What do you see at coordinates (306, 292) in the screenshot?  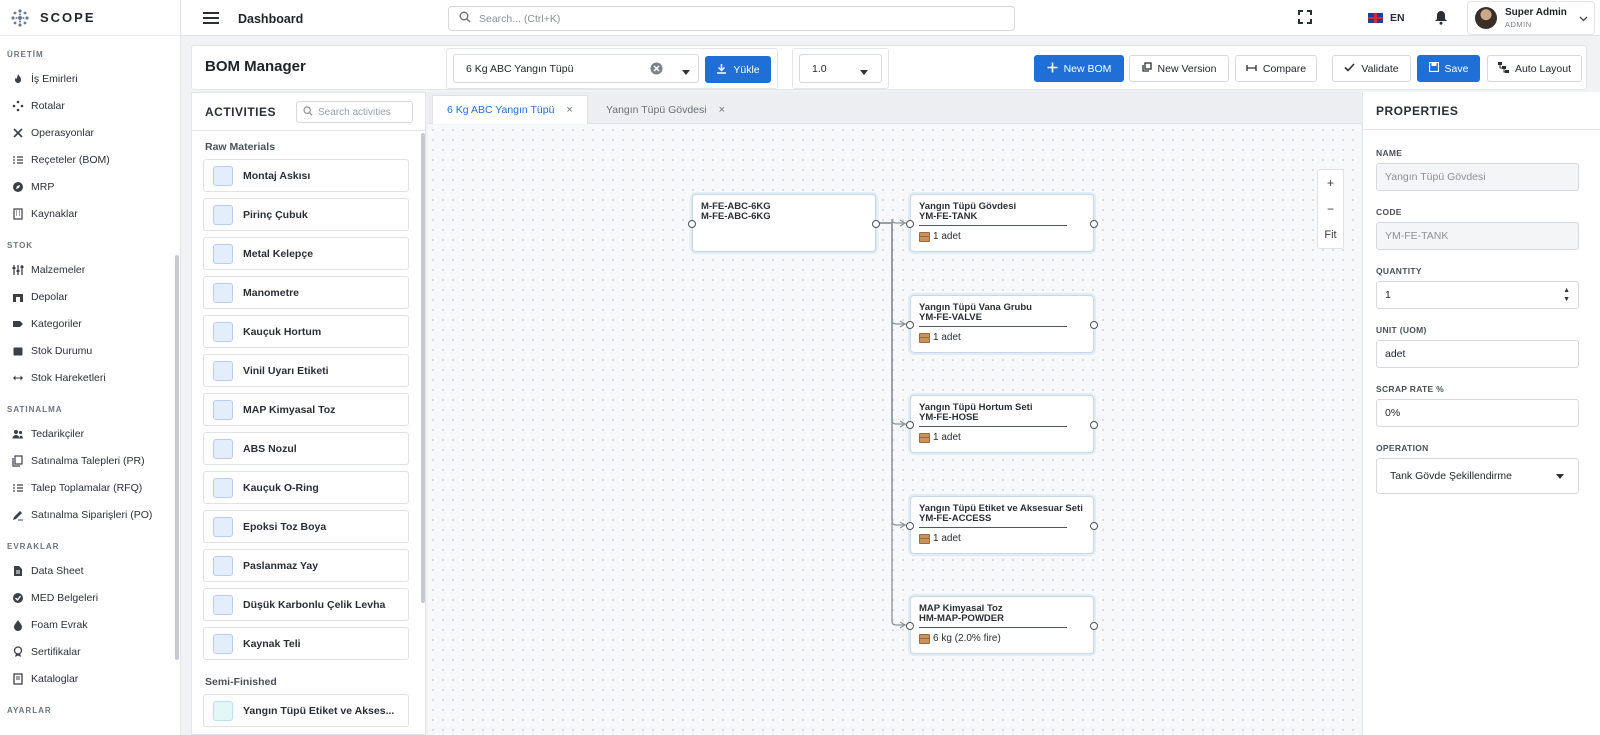 I see `activity-item: Manometre` at bounding box center [306, 292].